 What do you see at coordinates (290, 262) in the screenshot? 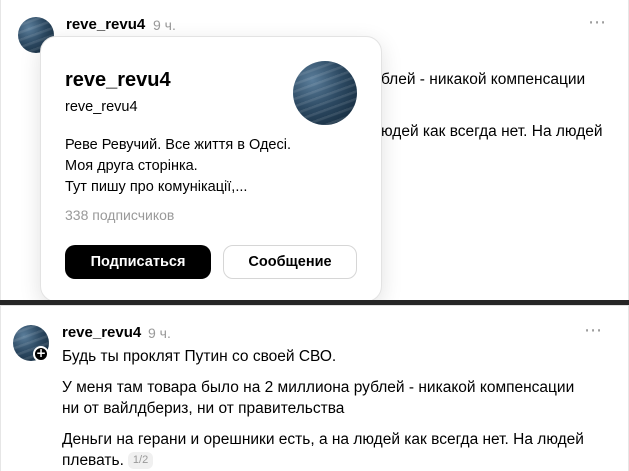
I see `message-button: Сообщение` at bounding box center [290, 262].